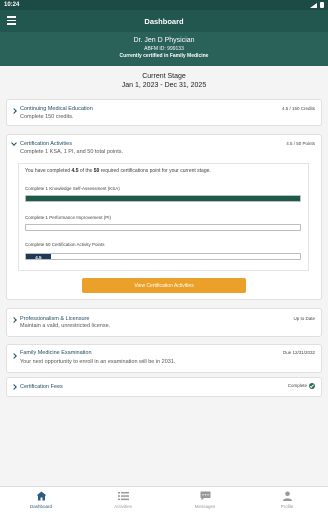  I want to click on stage-label: Current Stage, so click(164, 76).